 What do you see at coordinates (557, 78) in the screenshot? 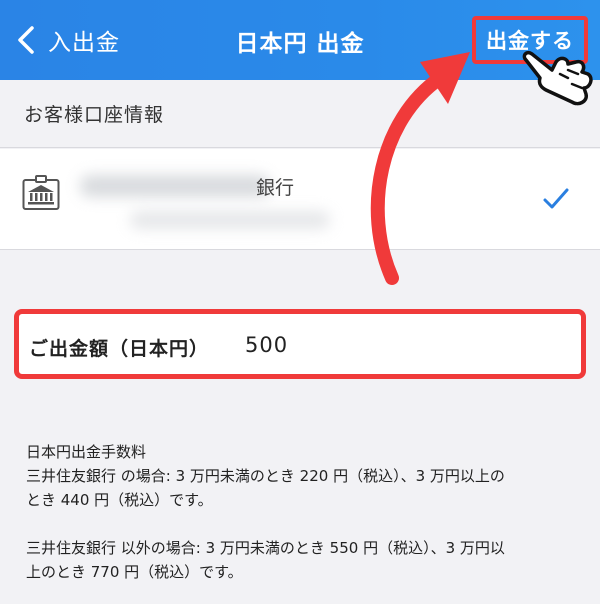
I see `pointing-hand-icon` at bounding box center [557, 78].